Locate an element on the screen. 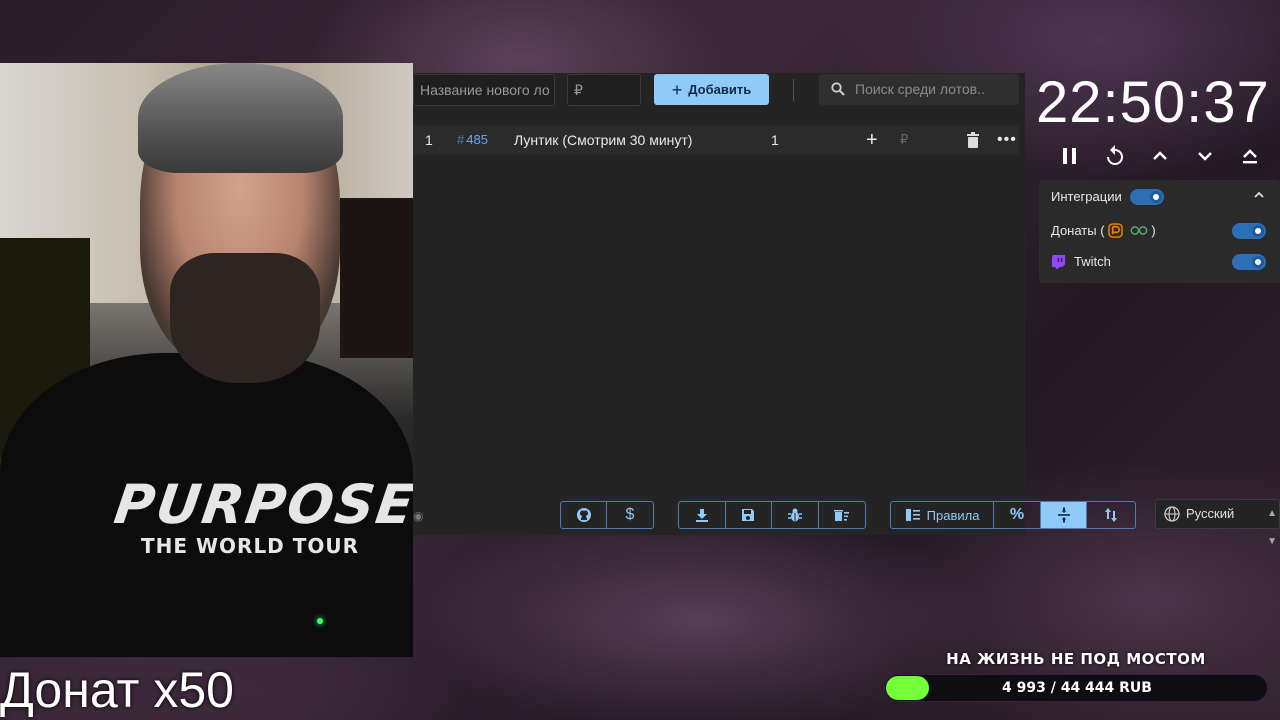  donationalerts-icon is located at coordinates (1115, 230).